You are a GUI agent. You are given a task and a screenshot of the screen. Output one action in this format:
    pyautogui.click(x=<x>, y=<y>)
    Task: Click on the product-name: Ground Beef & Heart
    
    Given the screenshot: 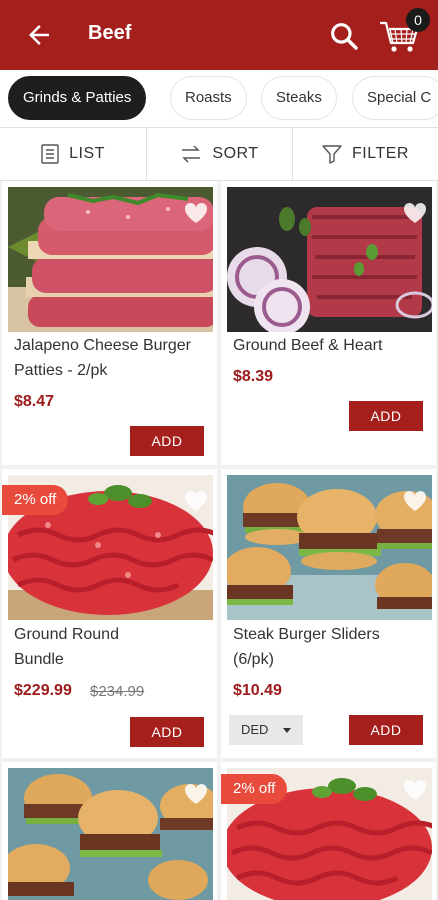 What is the action you would take?
    pyautogui.click(x=308, y=345)
    